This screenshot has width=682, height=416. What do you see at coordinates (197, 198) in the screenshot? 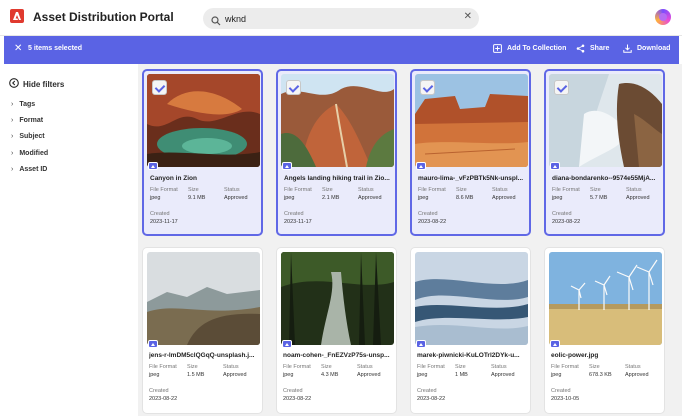
I see `size-value: 9.1 MB` at bounding box center [197, 198].